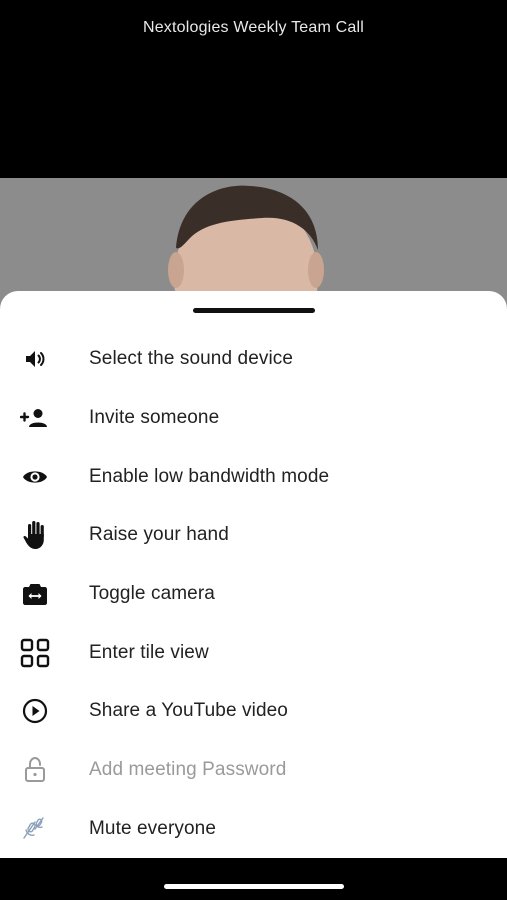  What do you see at coordinates (35, 829) in the screenshot?
I see `mic-off-icon` at bounding box center [35, 829].